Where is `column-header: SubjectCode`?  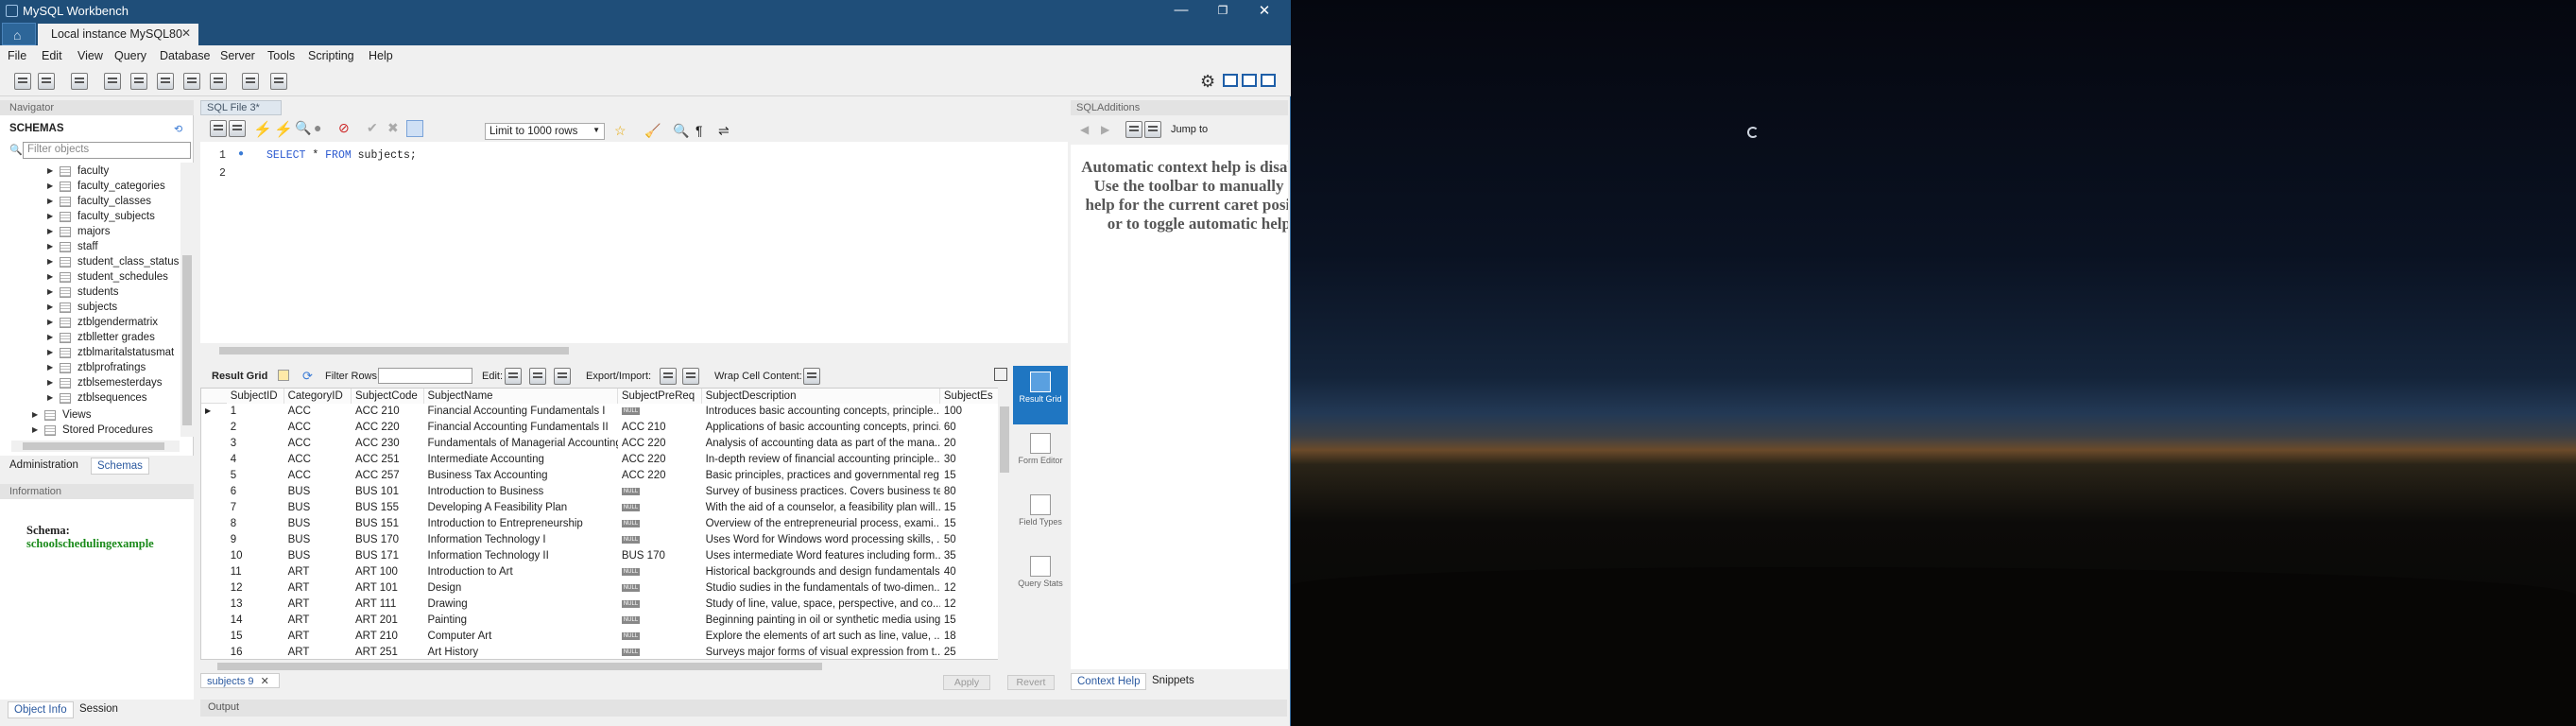 column-header: SubjectCode is located at coordinates (387, 396).